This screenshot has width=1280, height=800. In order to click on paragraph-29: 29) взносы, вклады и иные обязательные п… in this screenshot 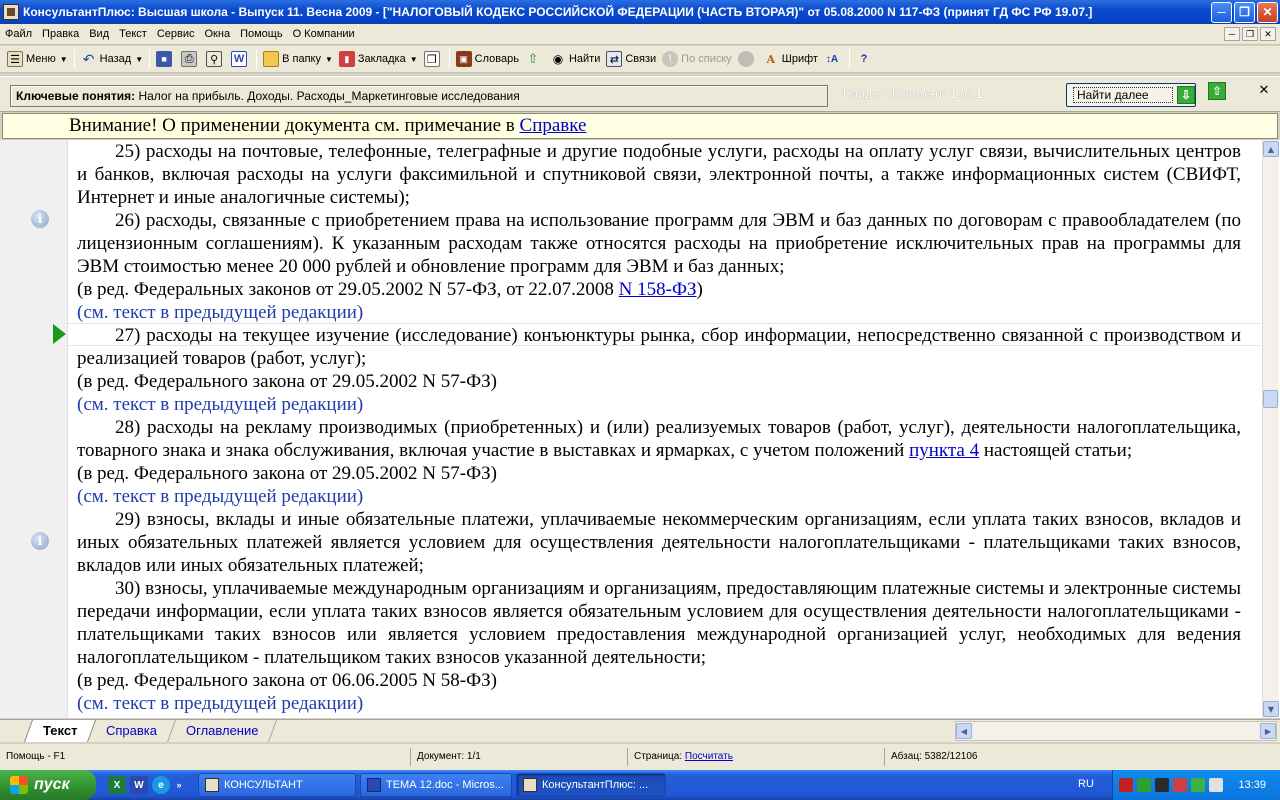, I will do `click(659, 542)`.